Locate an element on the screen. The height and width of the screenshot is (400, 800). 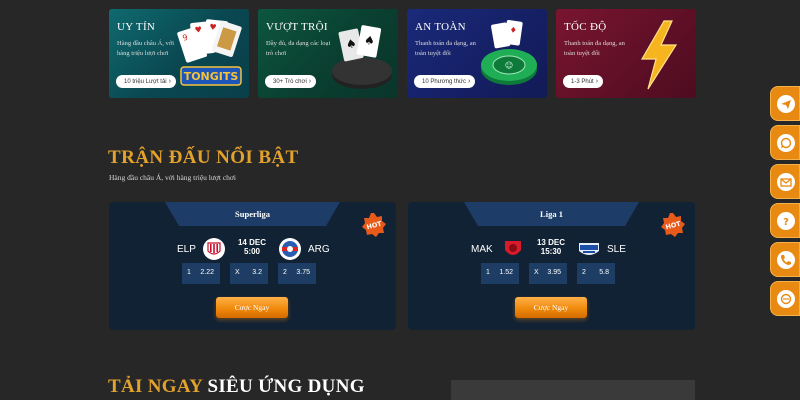
contact-sidebar: ? is located at coordinates (785, 203).